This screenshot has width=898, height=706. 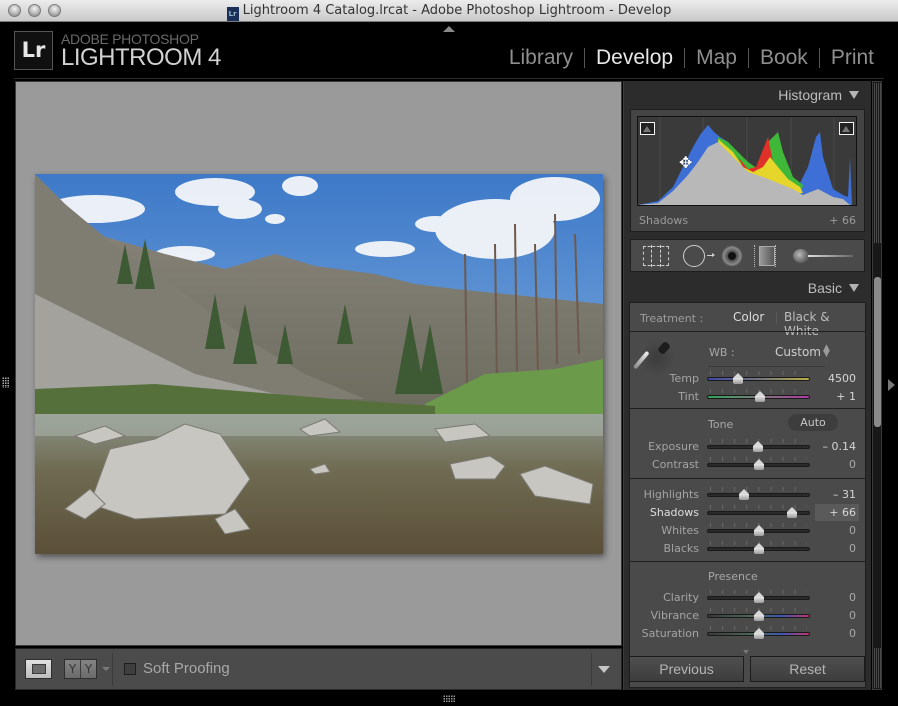 What do you see at coordinates (877, 163) in the screenshot?
I see `scrollbar-grip-top` at bounding box center [877, 163].